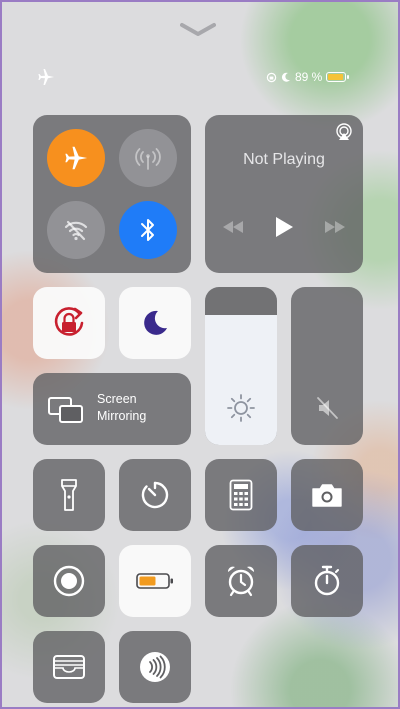 The height and width of the screenshot is (709, 400). I want to click on airplane-mode-status-icon, so click(46, 77).